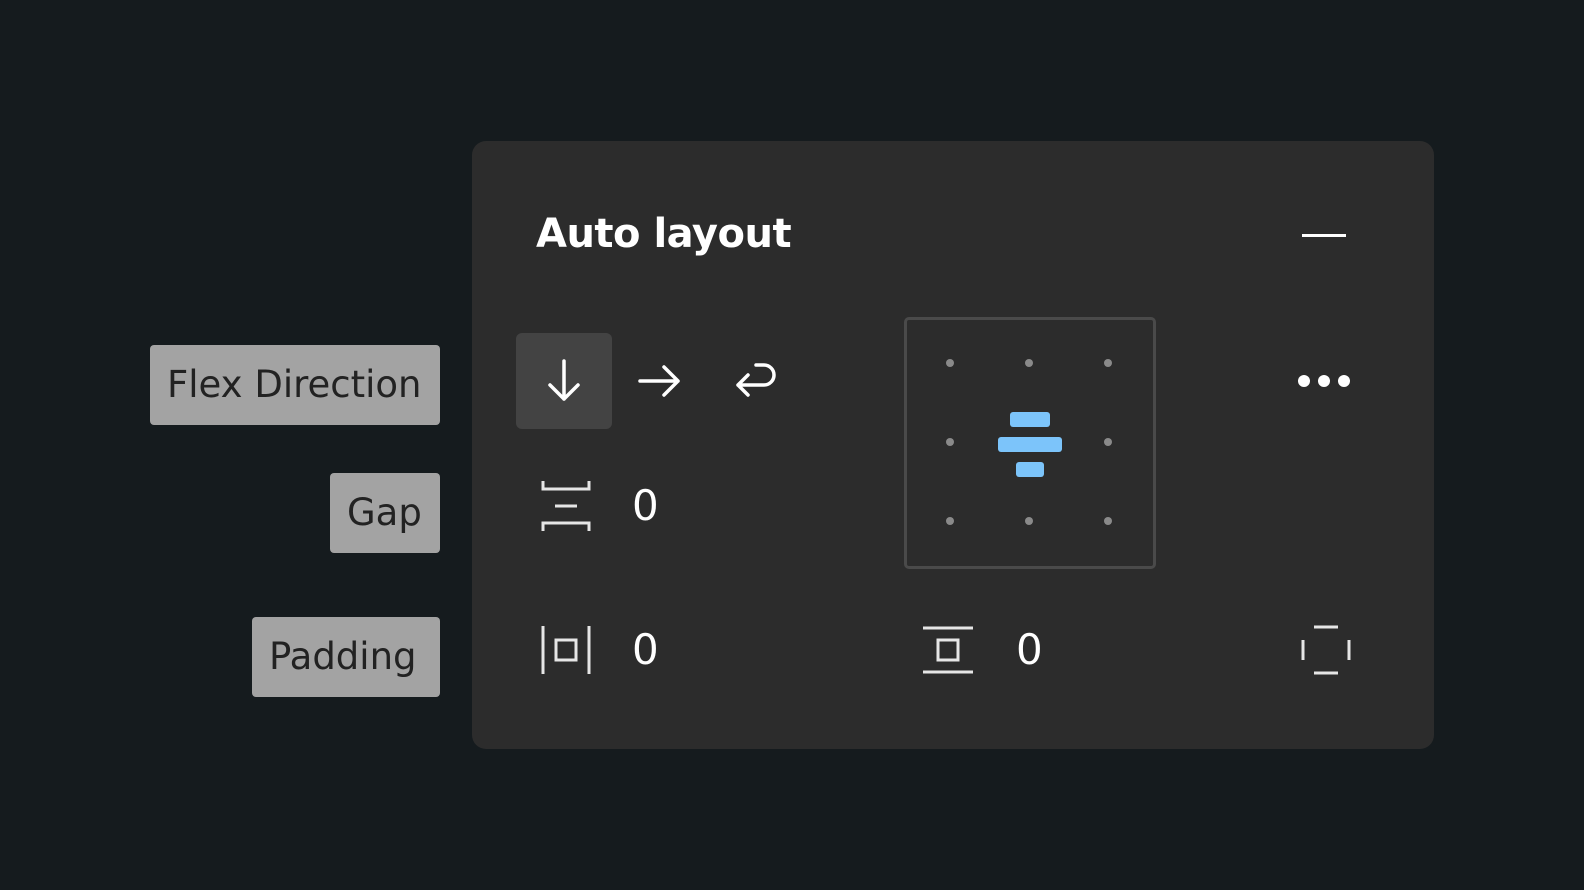  I want to click on gap-input, so click(672, 506).